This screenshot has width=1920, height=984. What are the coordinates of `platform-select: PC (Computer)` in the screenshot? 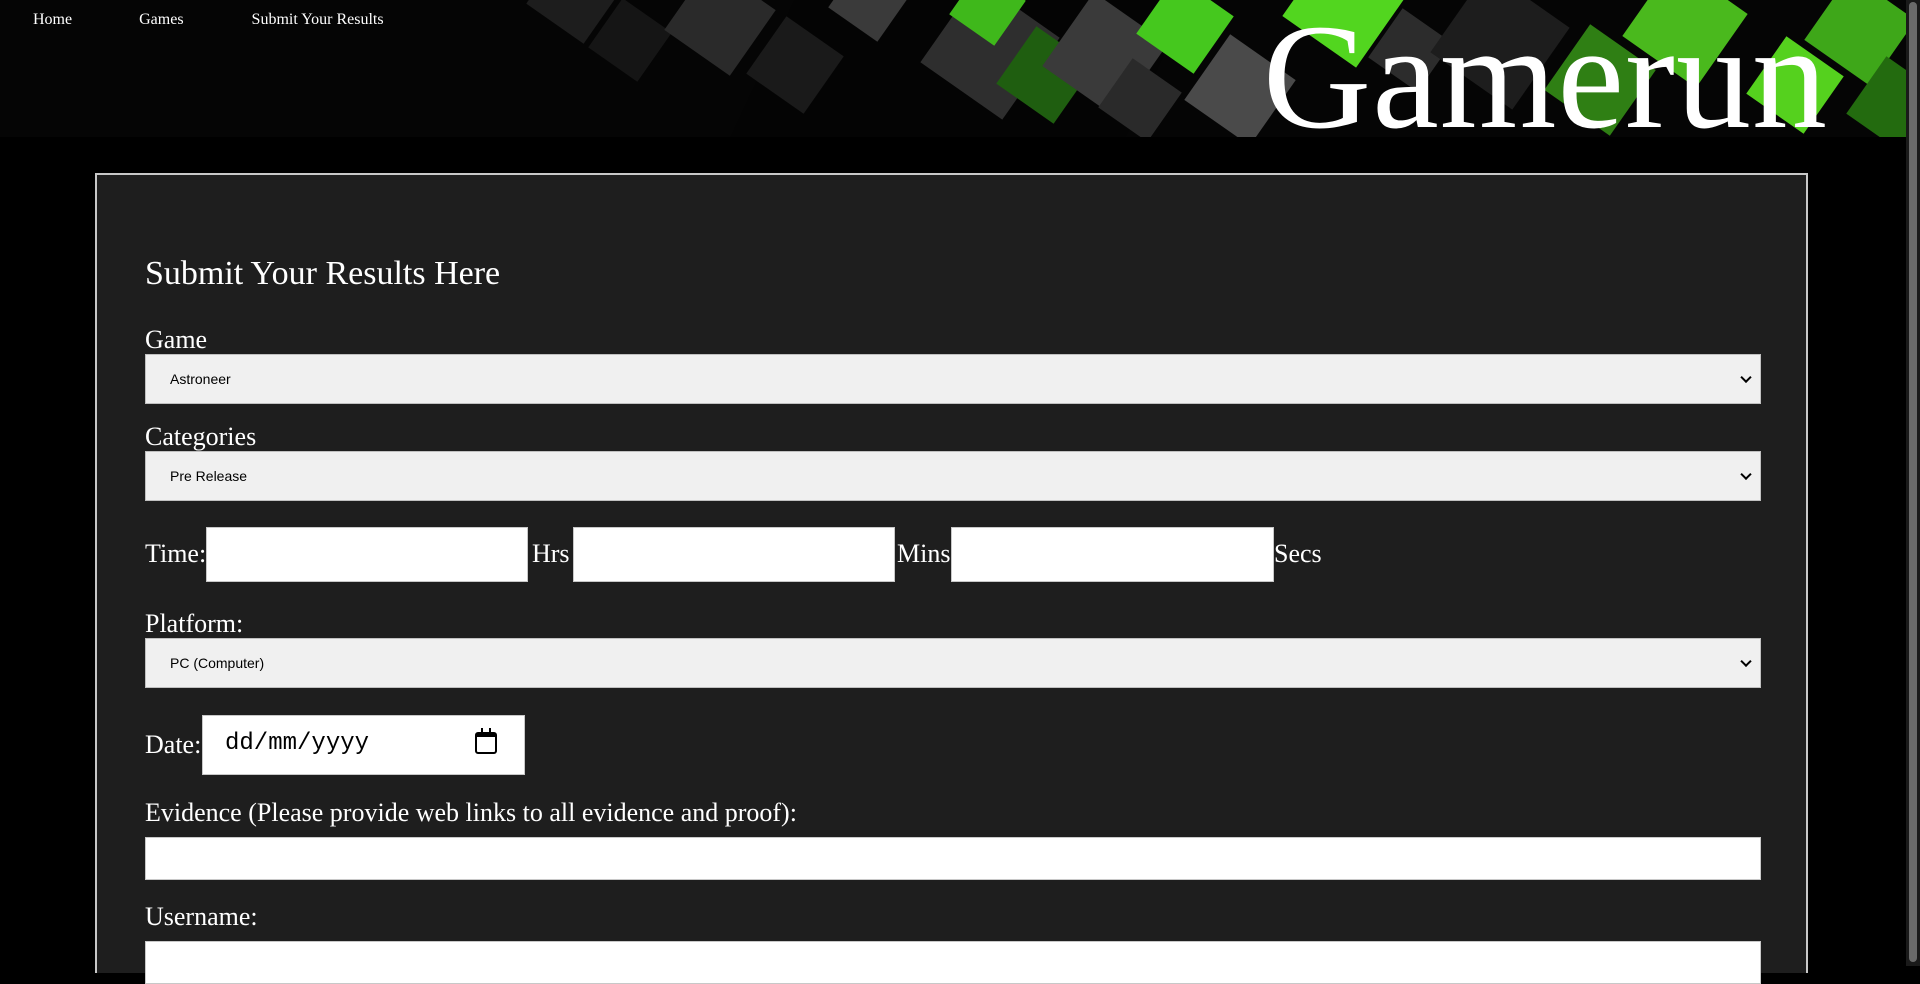 It's located at (953, 663).